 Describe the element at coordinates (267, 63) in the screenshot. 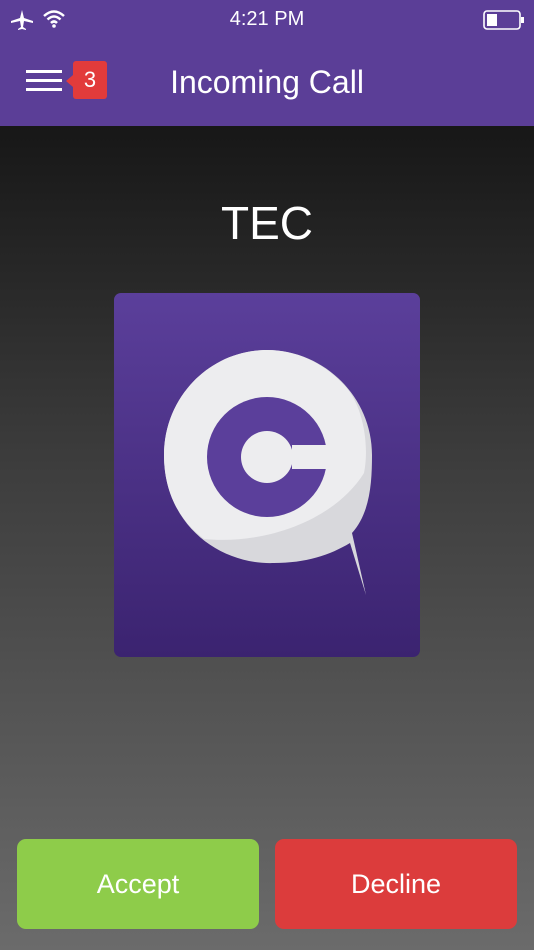

I see `app-header: 4:21 PM 3 Incoming Call` at that location.